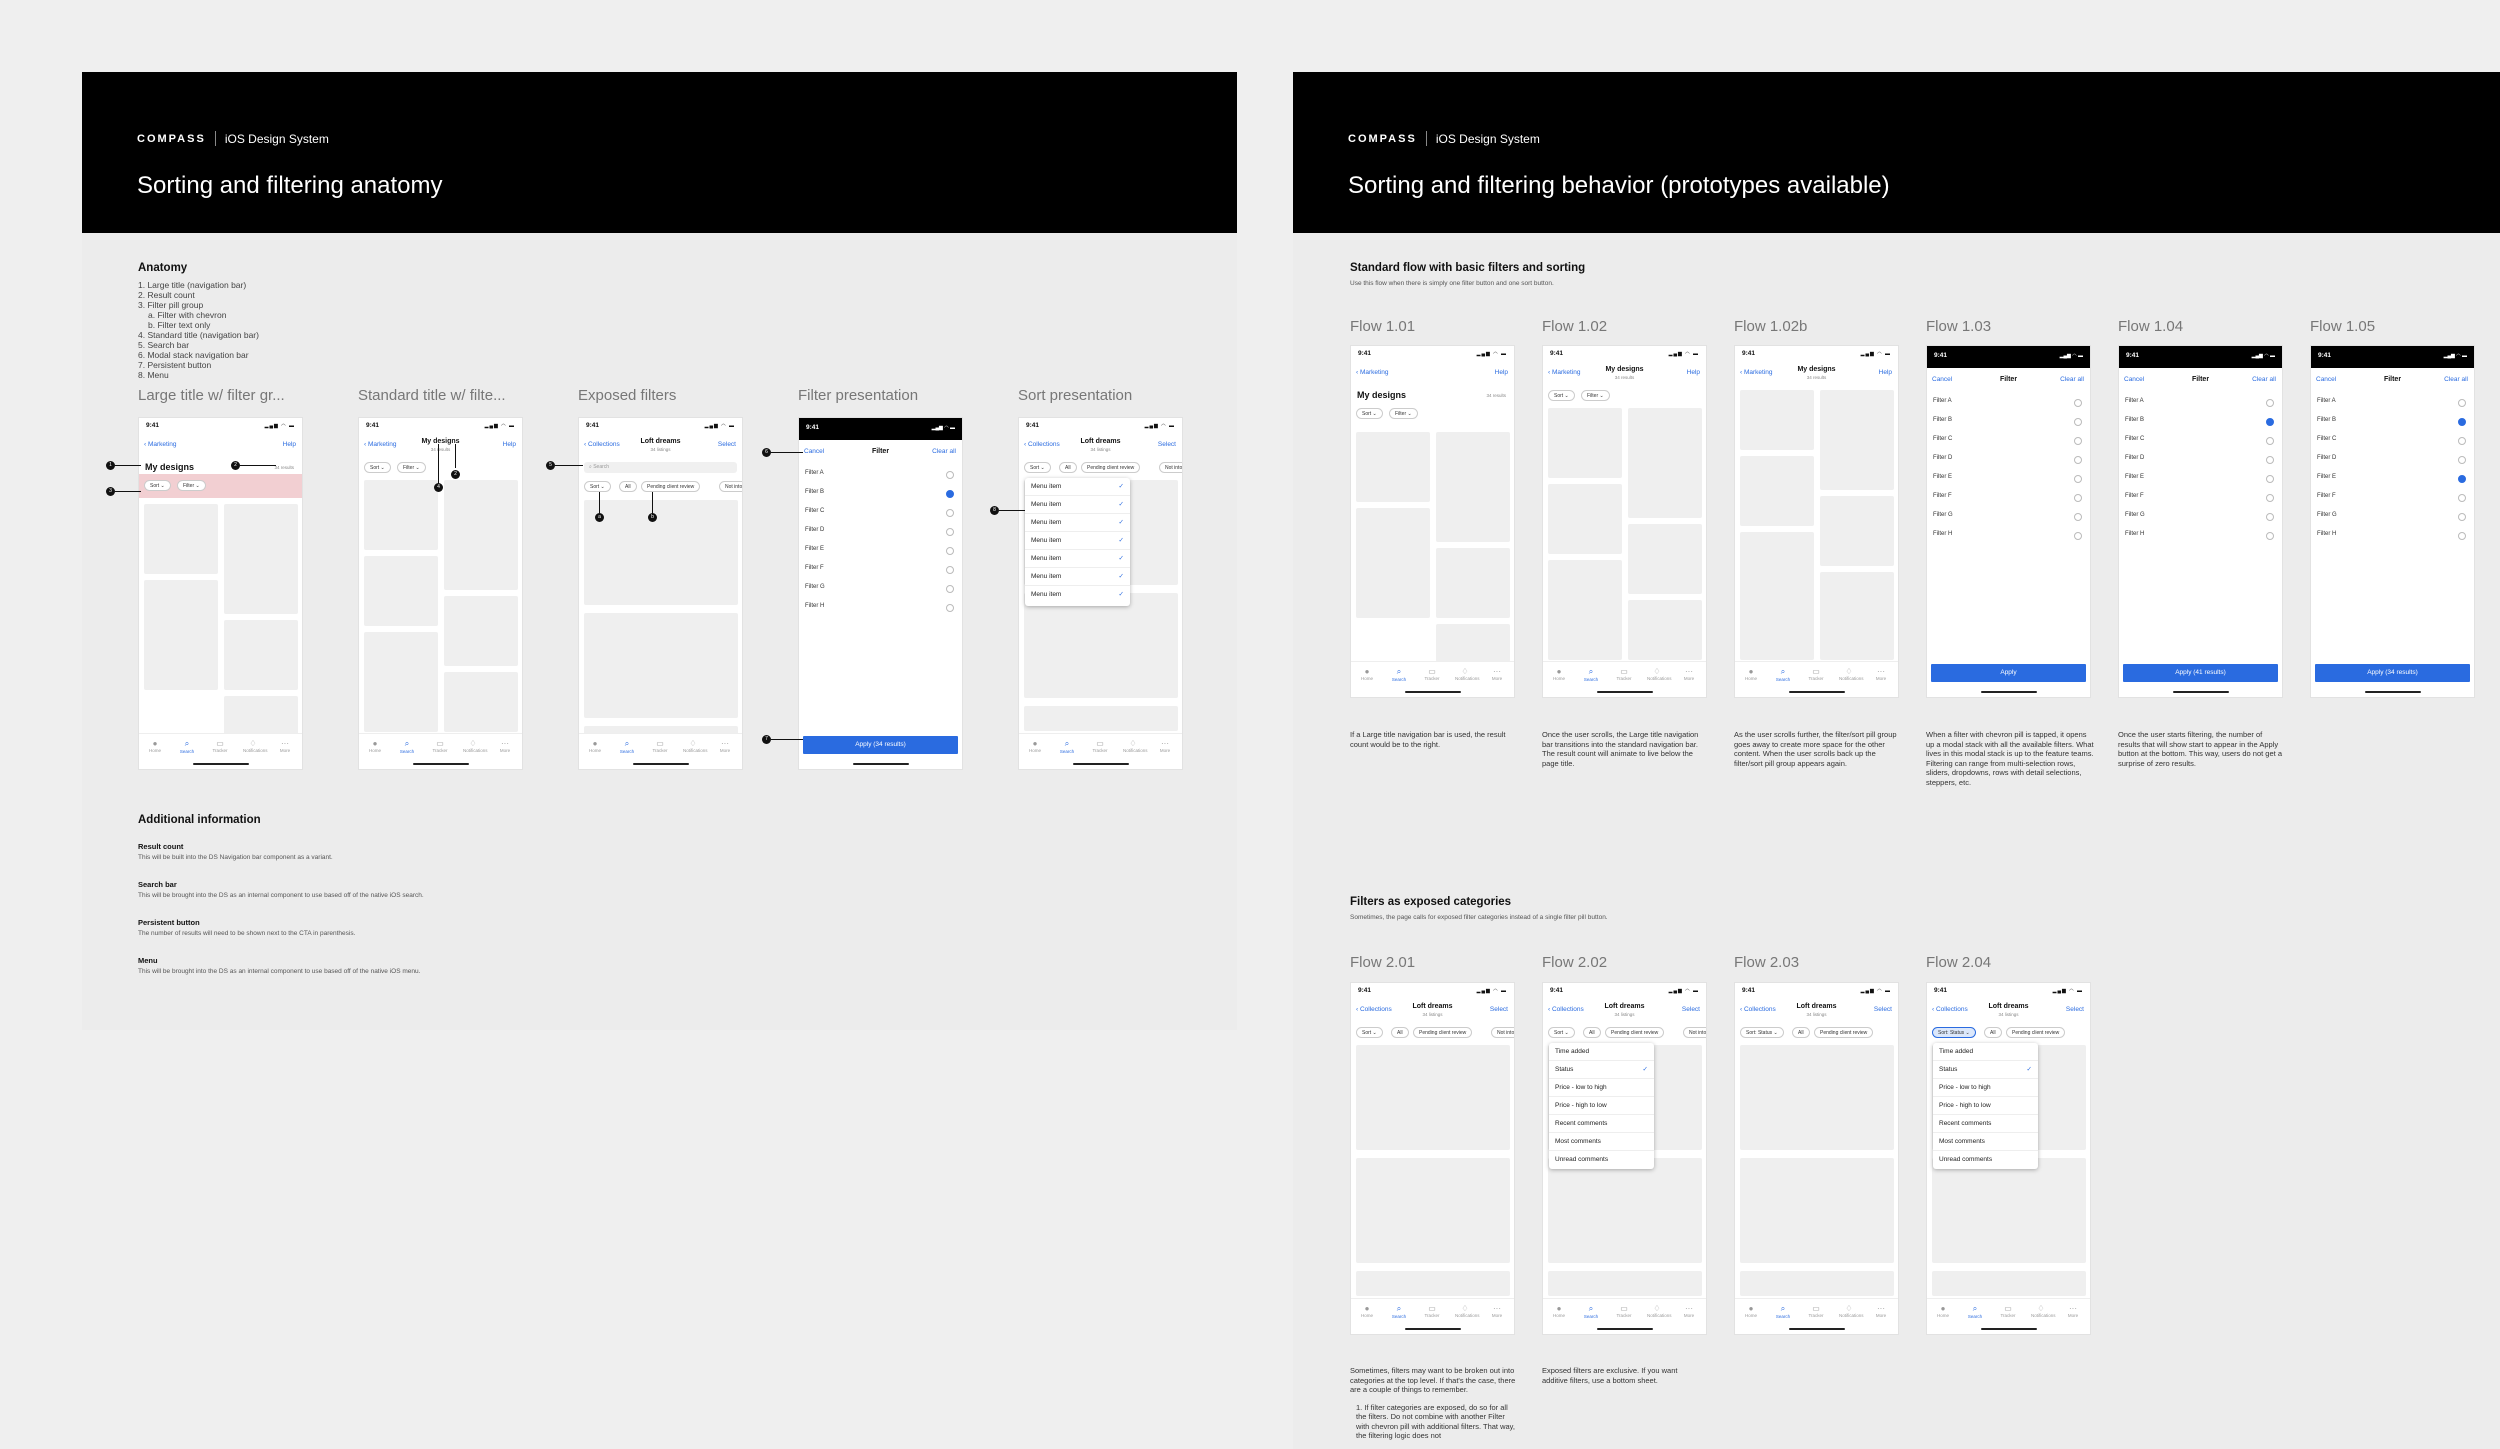 The image size is (2500, 1449). I want to click on sort-option: Status ✓, so click(1985, 1070).